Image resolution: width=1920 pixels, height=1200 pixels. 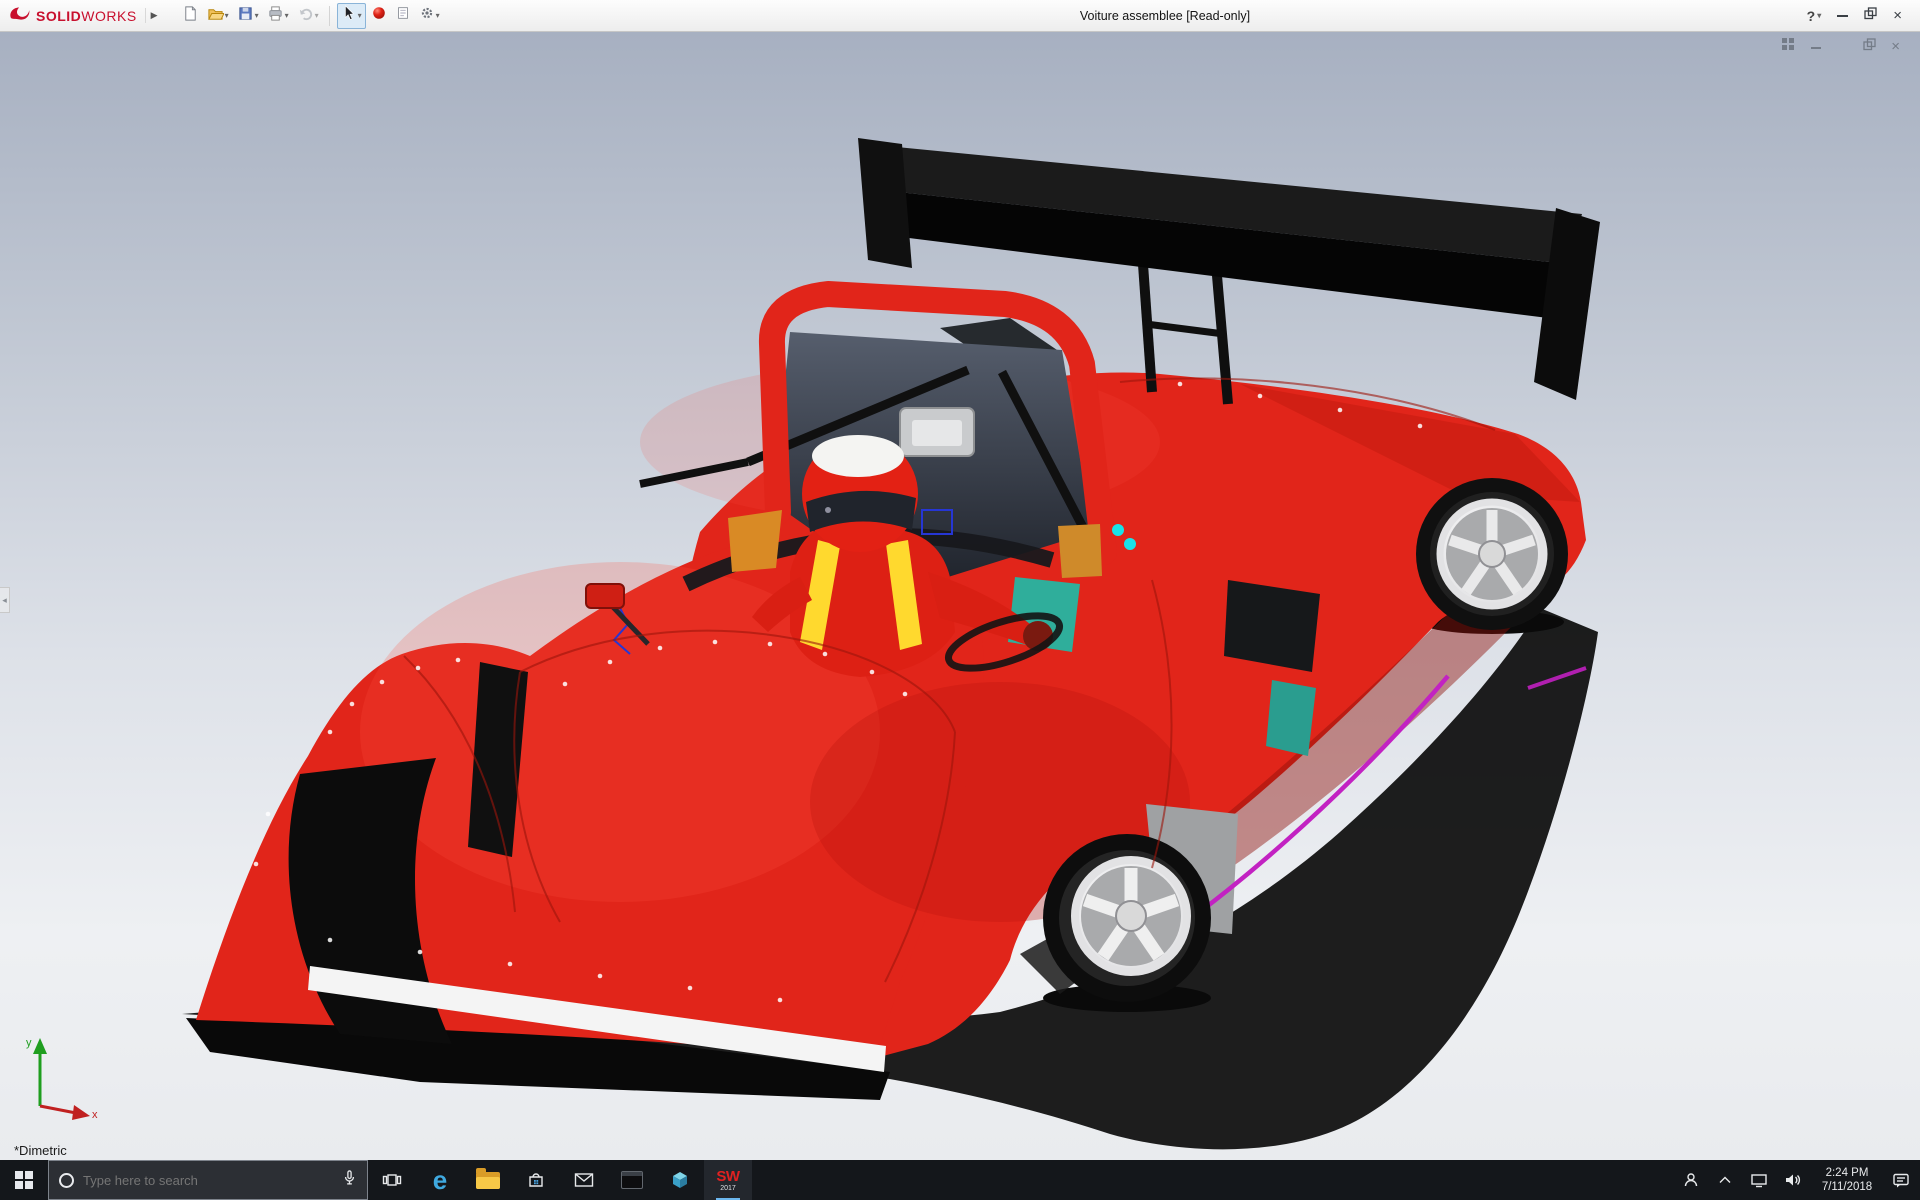 What do you see at coordinates (59, 15) in the screenshot?
I see `brand-name-bold: SOLID` at bounding box center [59, 15].